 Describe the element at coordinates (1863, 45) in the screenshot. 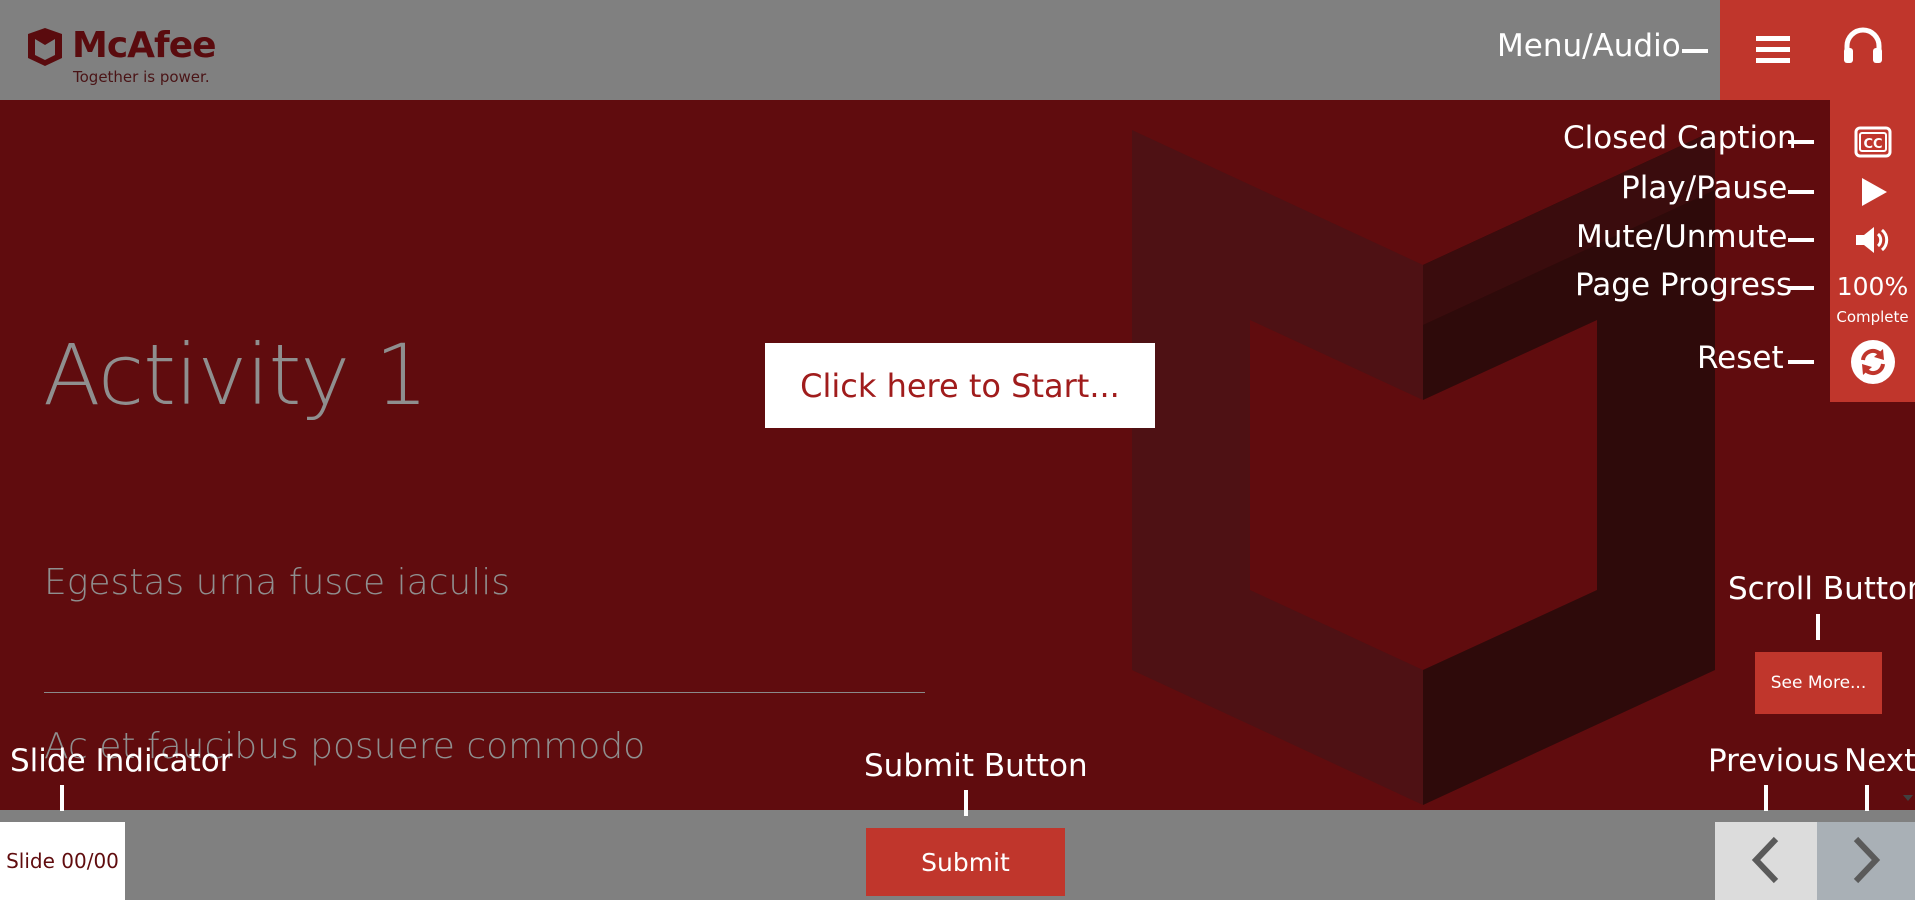

I see `headphones-icon` at that location.